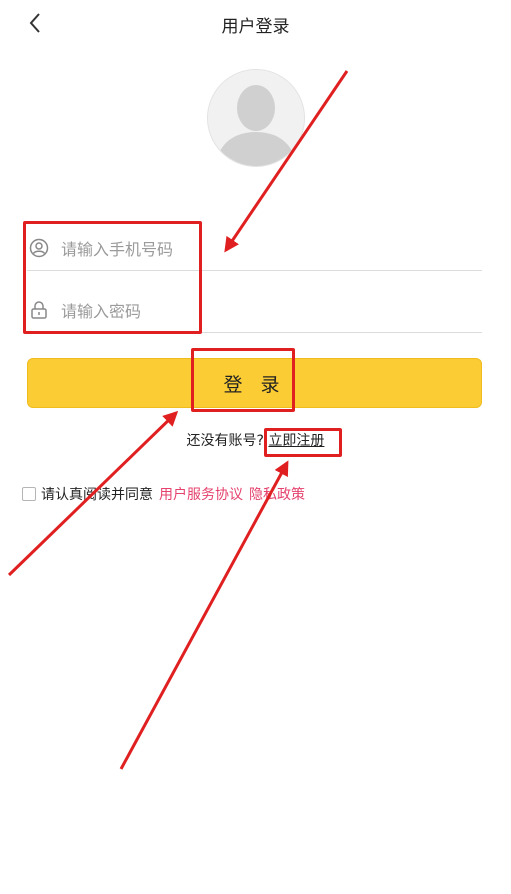  What do you see at coordinates (296, 441) in the screenshot?
I see `register-link: 立即注册` at bounding box center [296, 441].